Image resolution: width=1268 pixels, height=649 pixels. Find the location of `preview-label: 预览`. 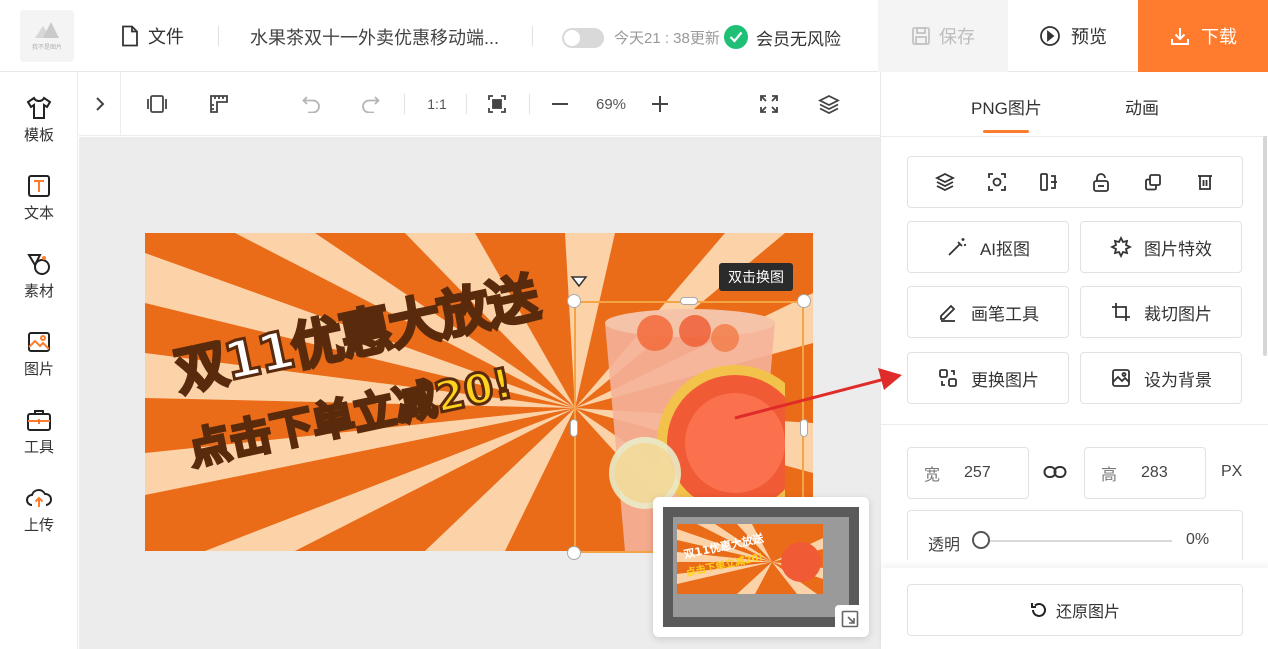

preview-label: 预览 is located at coordinates (1089, 37).